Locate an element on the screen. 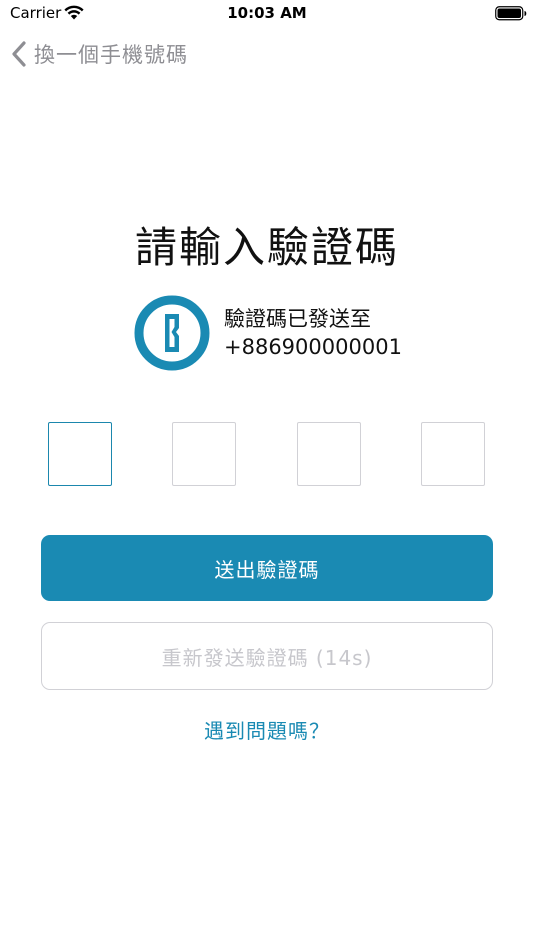  status-bar: Carrier 10:03 AM is located at coordinates (267, 14).